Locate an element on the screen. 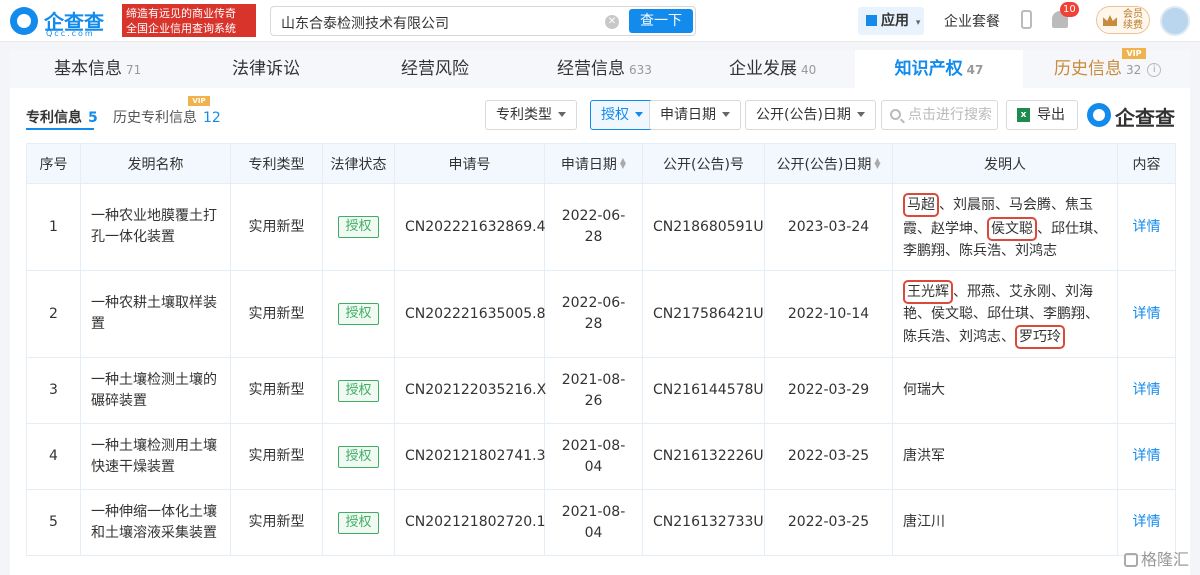  vip-label: 会员 is located at coordinates (1133, 14).